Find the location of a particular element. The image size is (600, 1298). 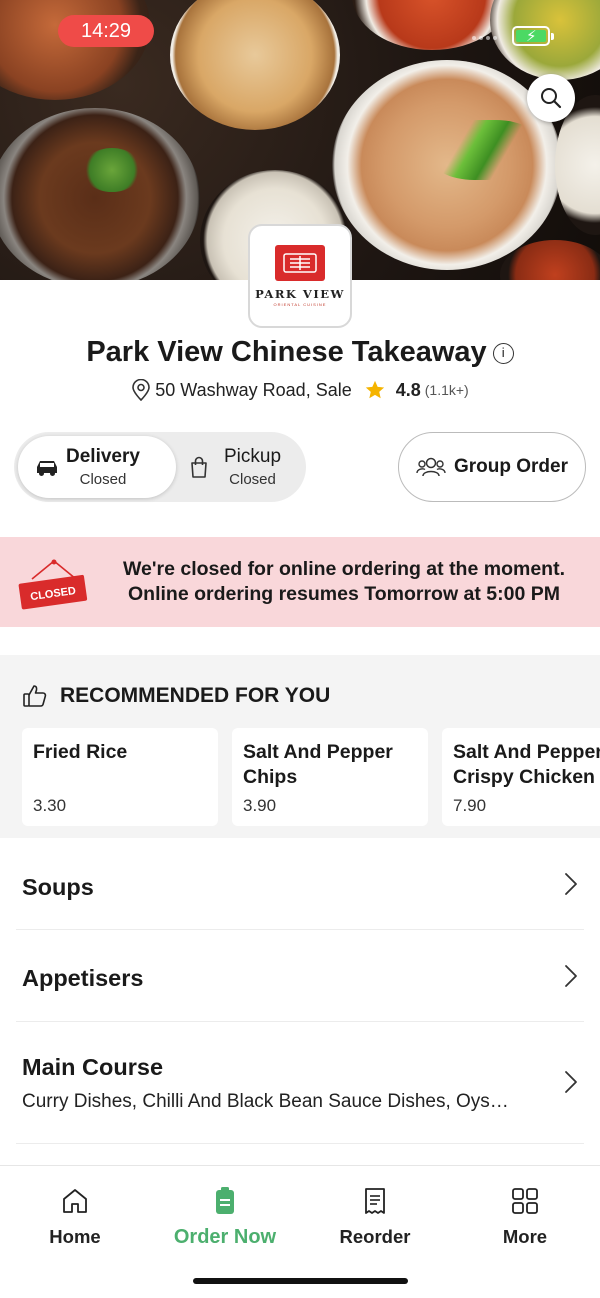

status-time: 14:29 is located at coordinates (106, 31).